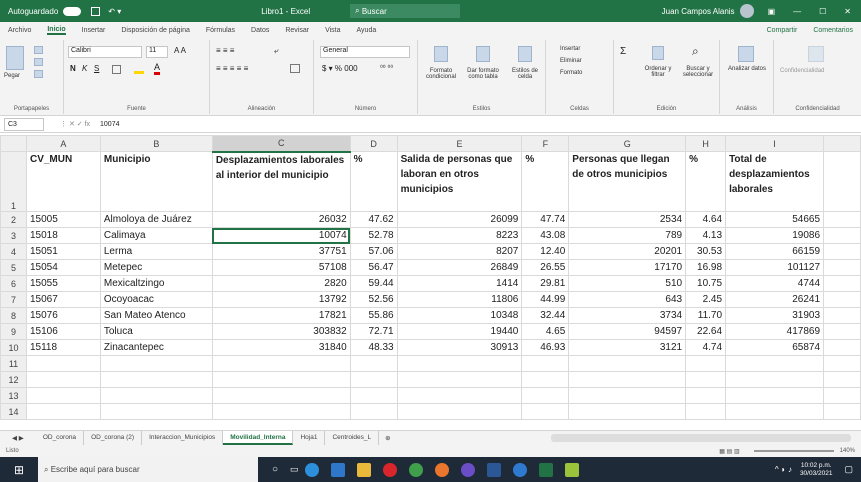  What do you see at coordinates (775, 283) in the screenshot?
I see `table-cell: 4744` at bounding box center [775, 283].